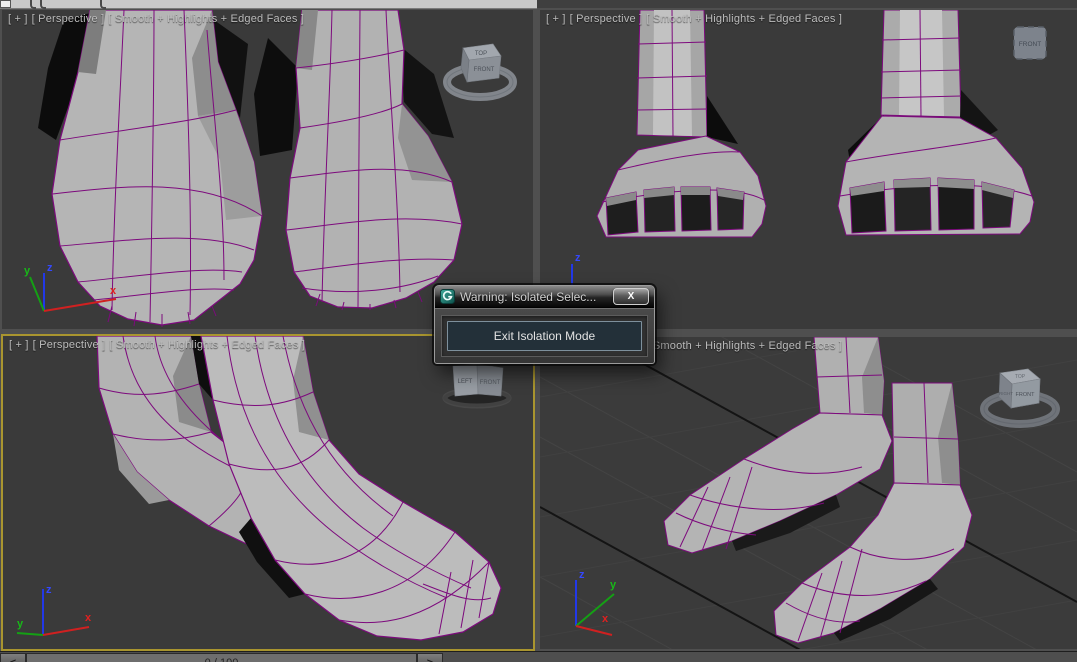  What do you see at coordinates (221, 657) in the screenshot?
I see `time-slider-field: 0 / 100` at bounding box center [221, 657].